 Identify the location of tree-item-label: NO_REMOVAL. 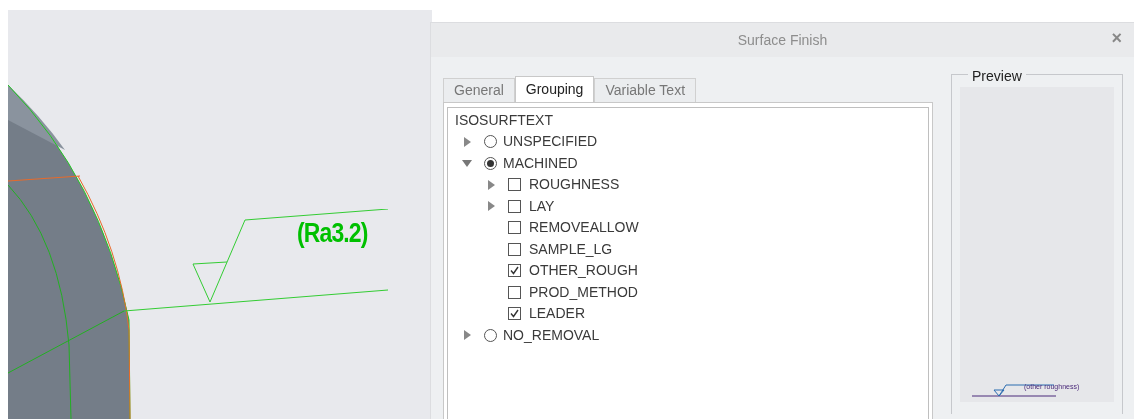
(551, 335).